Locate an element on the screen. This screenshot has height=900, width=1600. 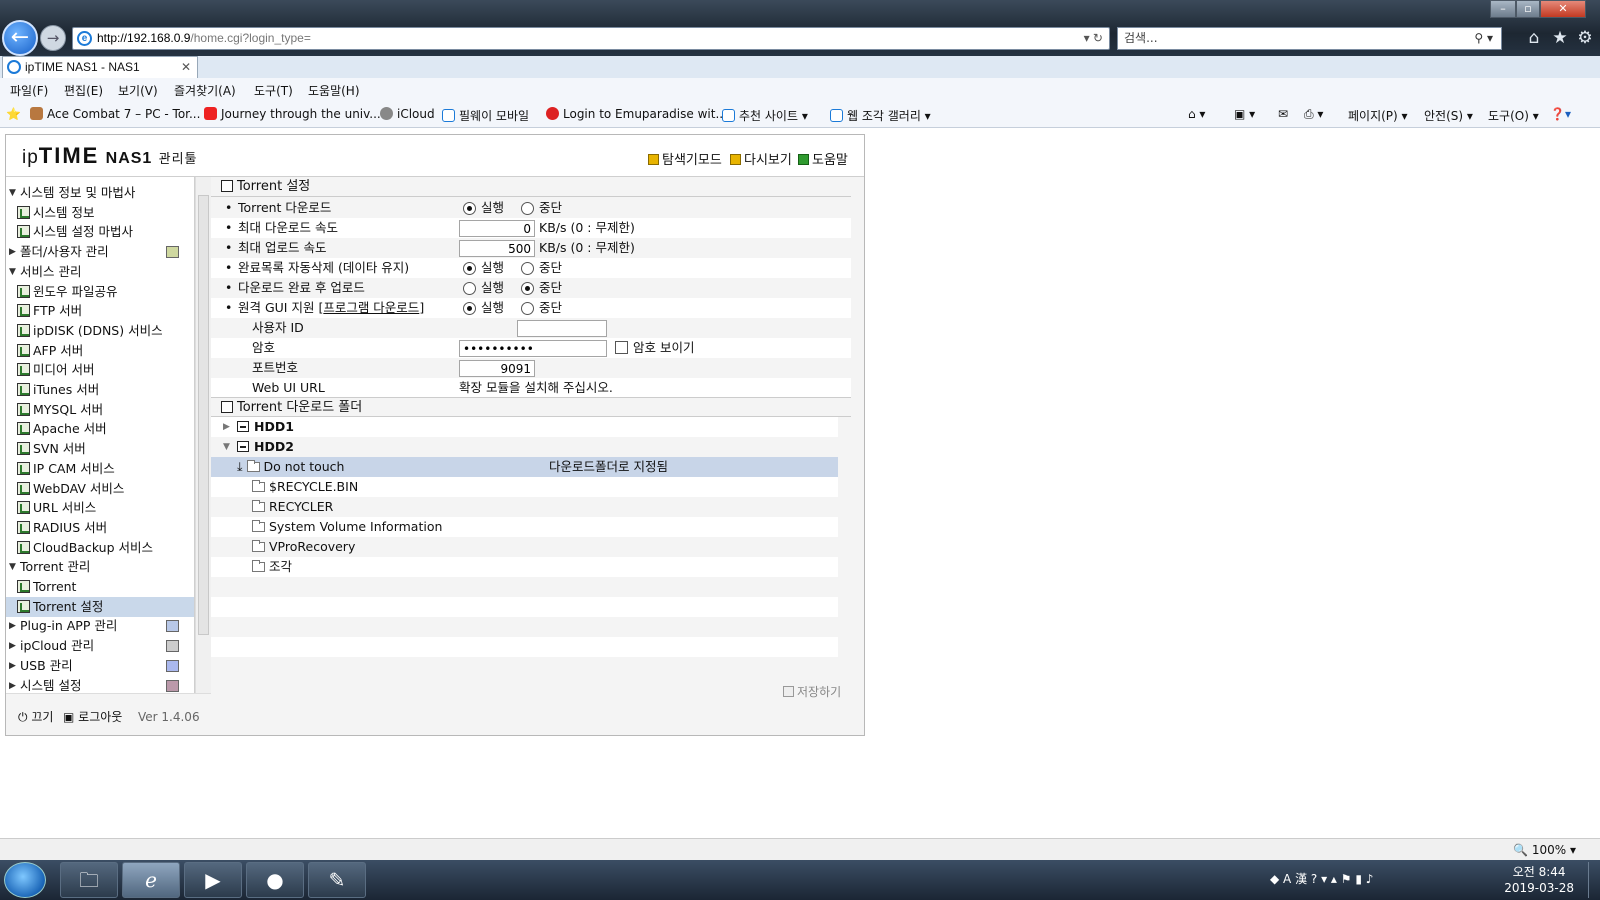
mail-icon: ✉ is located at coordinates (1283, 114).